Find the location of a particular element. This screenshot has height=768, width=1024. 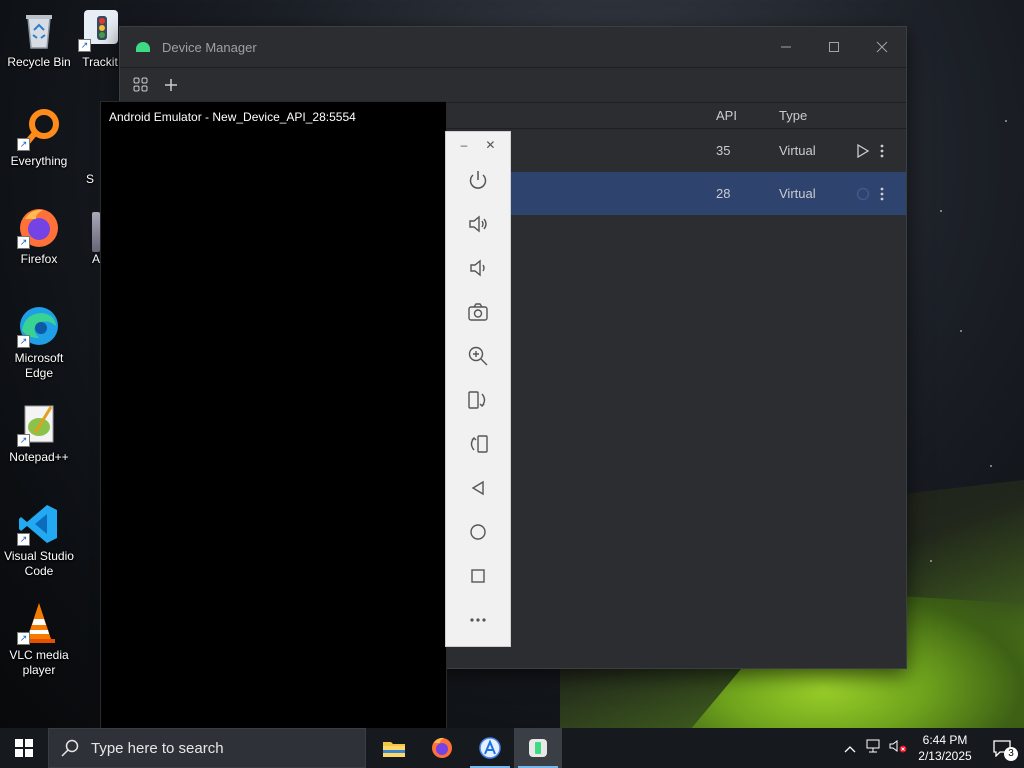

overview-button is located at coordinates (478, 576).